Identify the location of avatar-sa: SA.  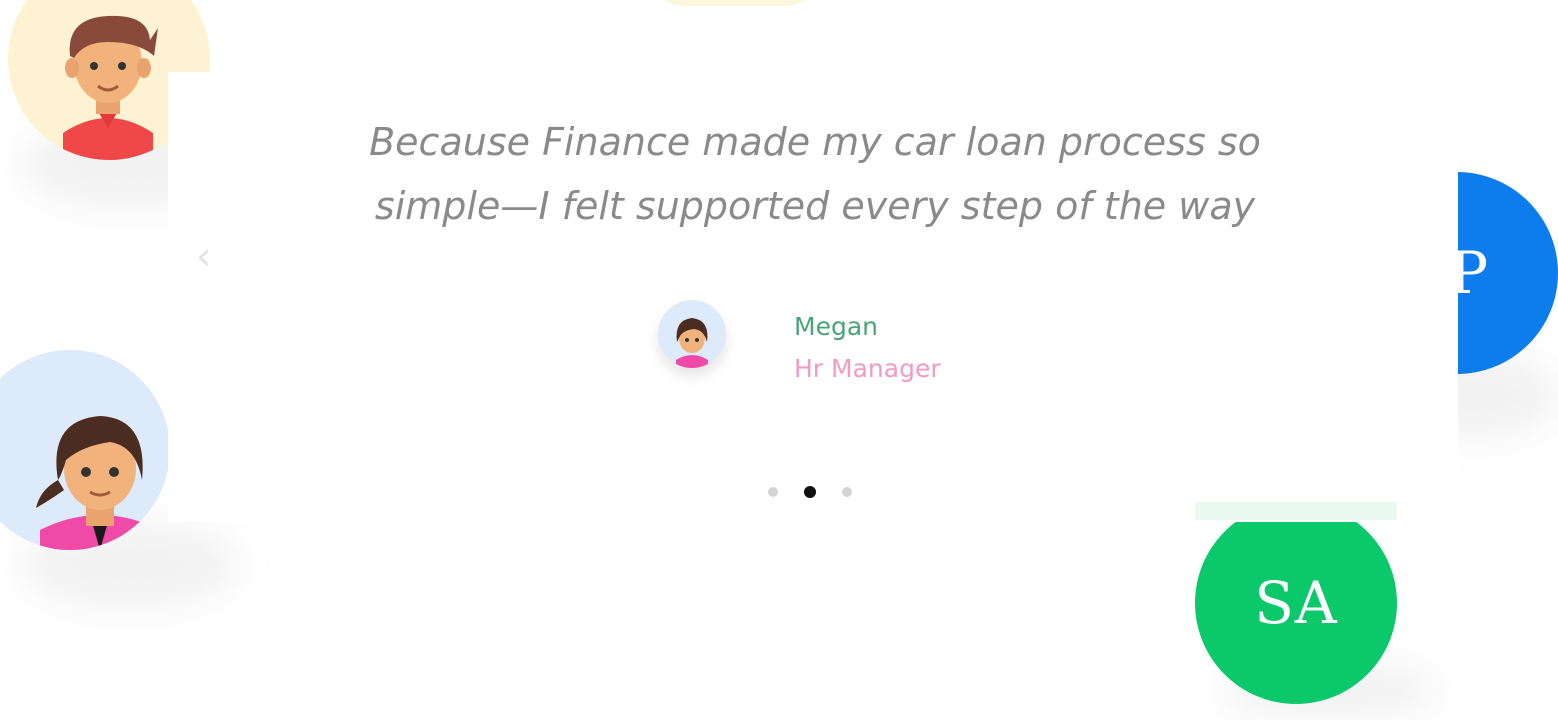
(1296, 603).